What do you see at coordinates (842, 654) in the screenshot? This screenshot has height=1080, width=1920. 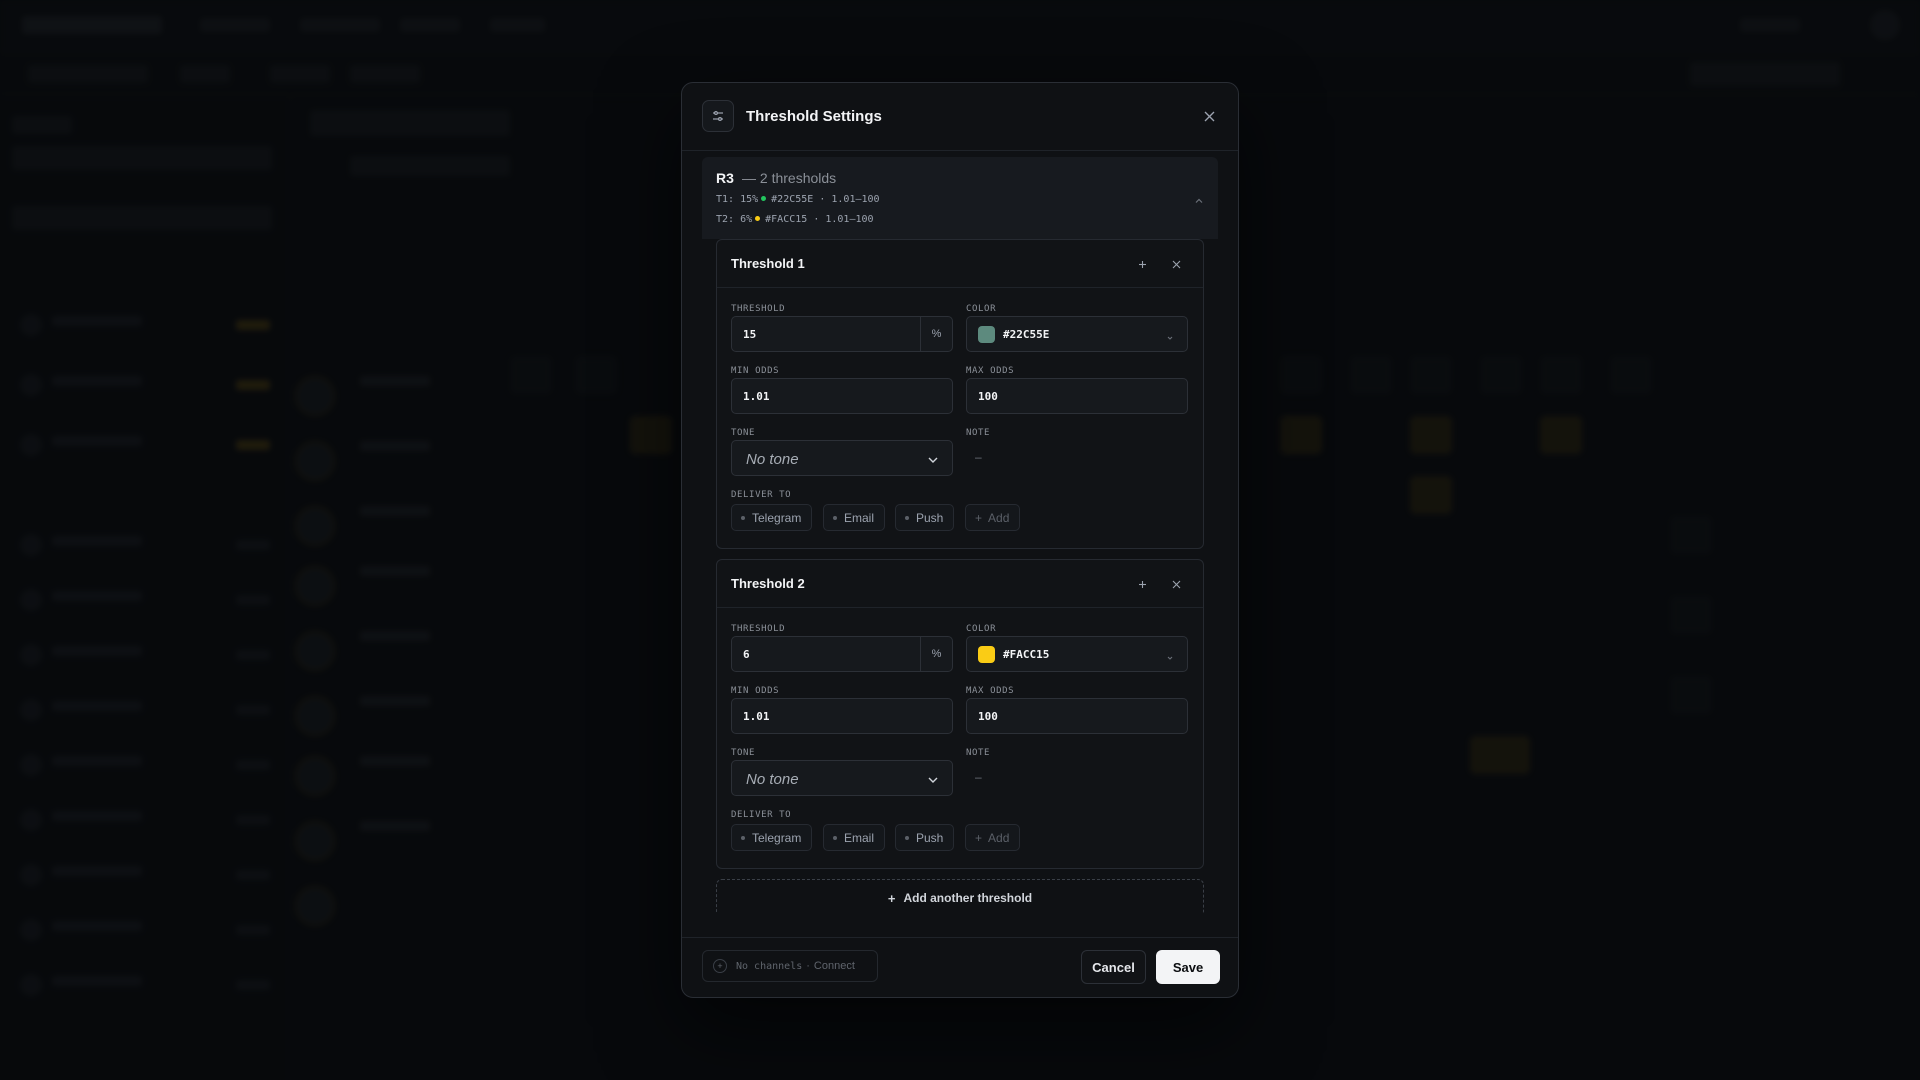 I see `threshold-input: 6 %` at bounding box center [842, 654].